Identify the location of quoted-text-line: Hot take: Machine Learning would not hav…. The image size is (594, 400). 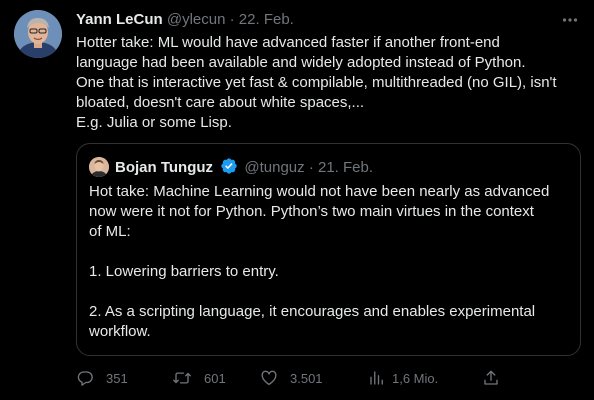
(319, 191).